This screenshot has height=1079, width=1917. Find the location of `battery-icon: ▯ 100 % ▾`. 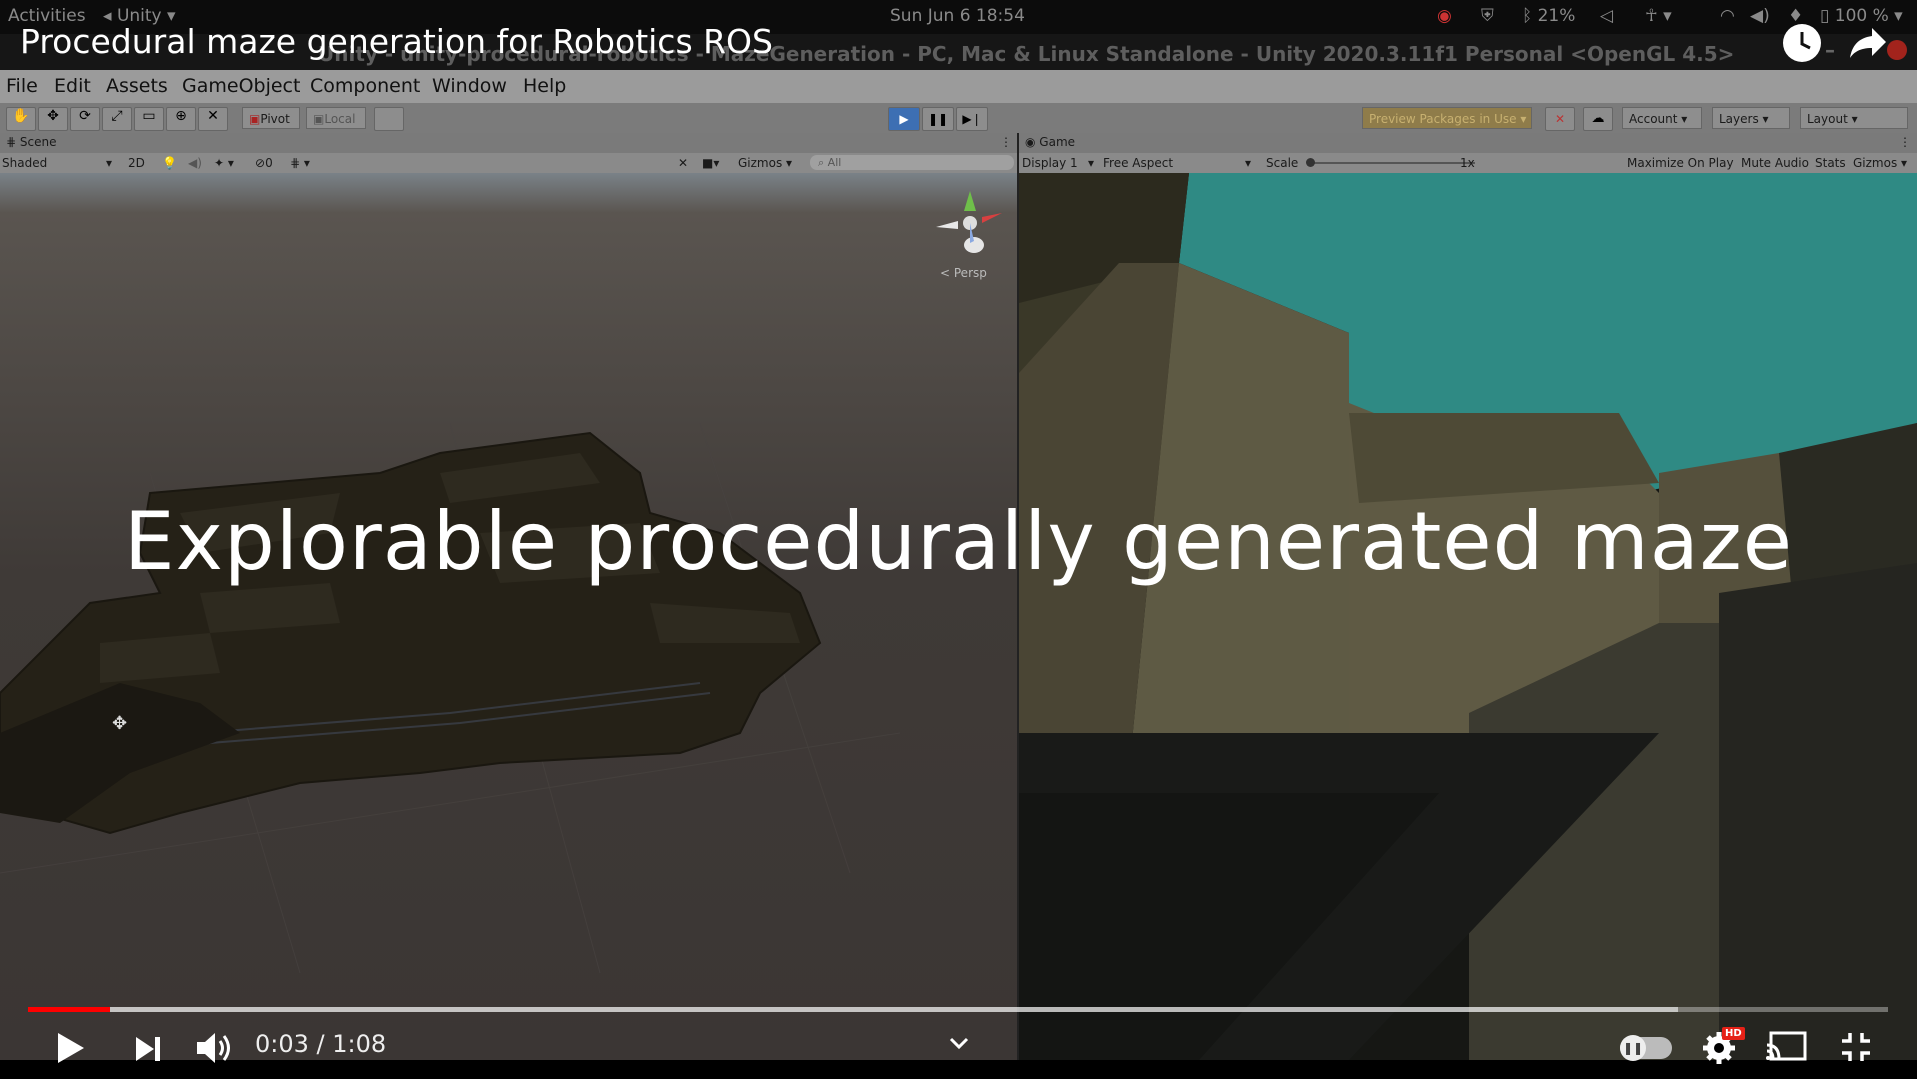

battery-icon: ▯ 100 % ▾ is located at coordinates (1861, 16).